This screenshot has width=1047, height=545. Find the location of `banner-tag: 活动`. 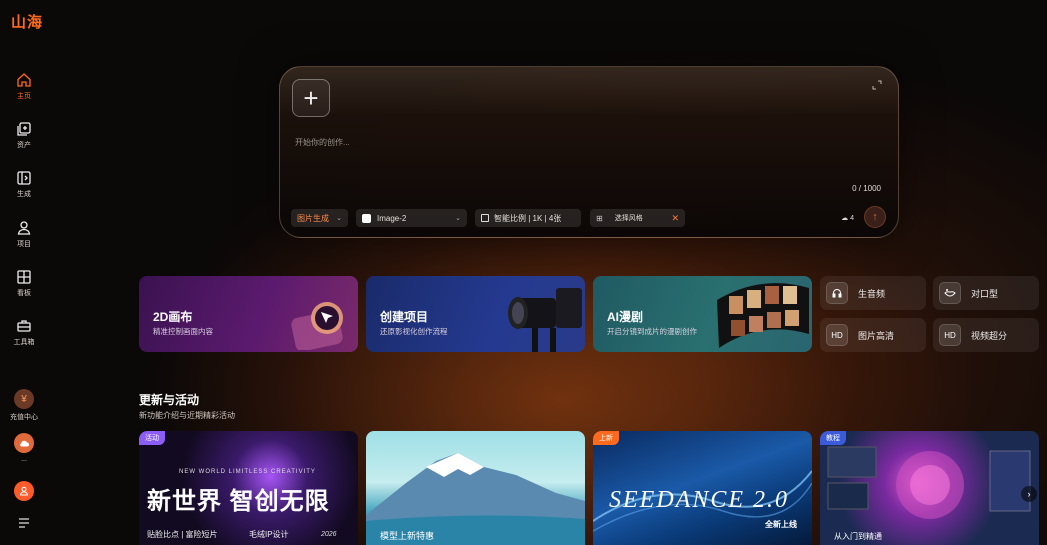

banner-tag: 活动 is located at coordinates (152, 438).